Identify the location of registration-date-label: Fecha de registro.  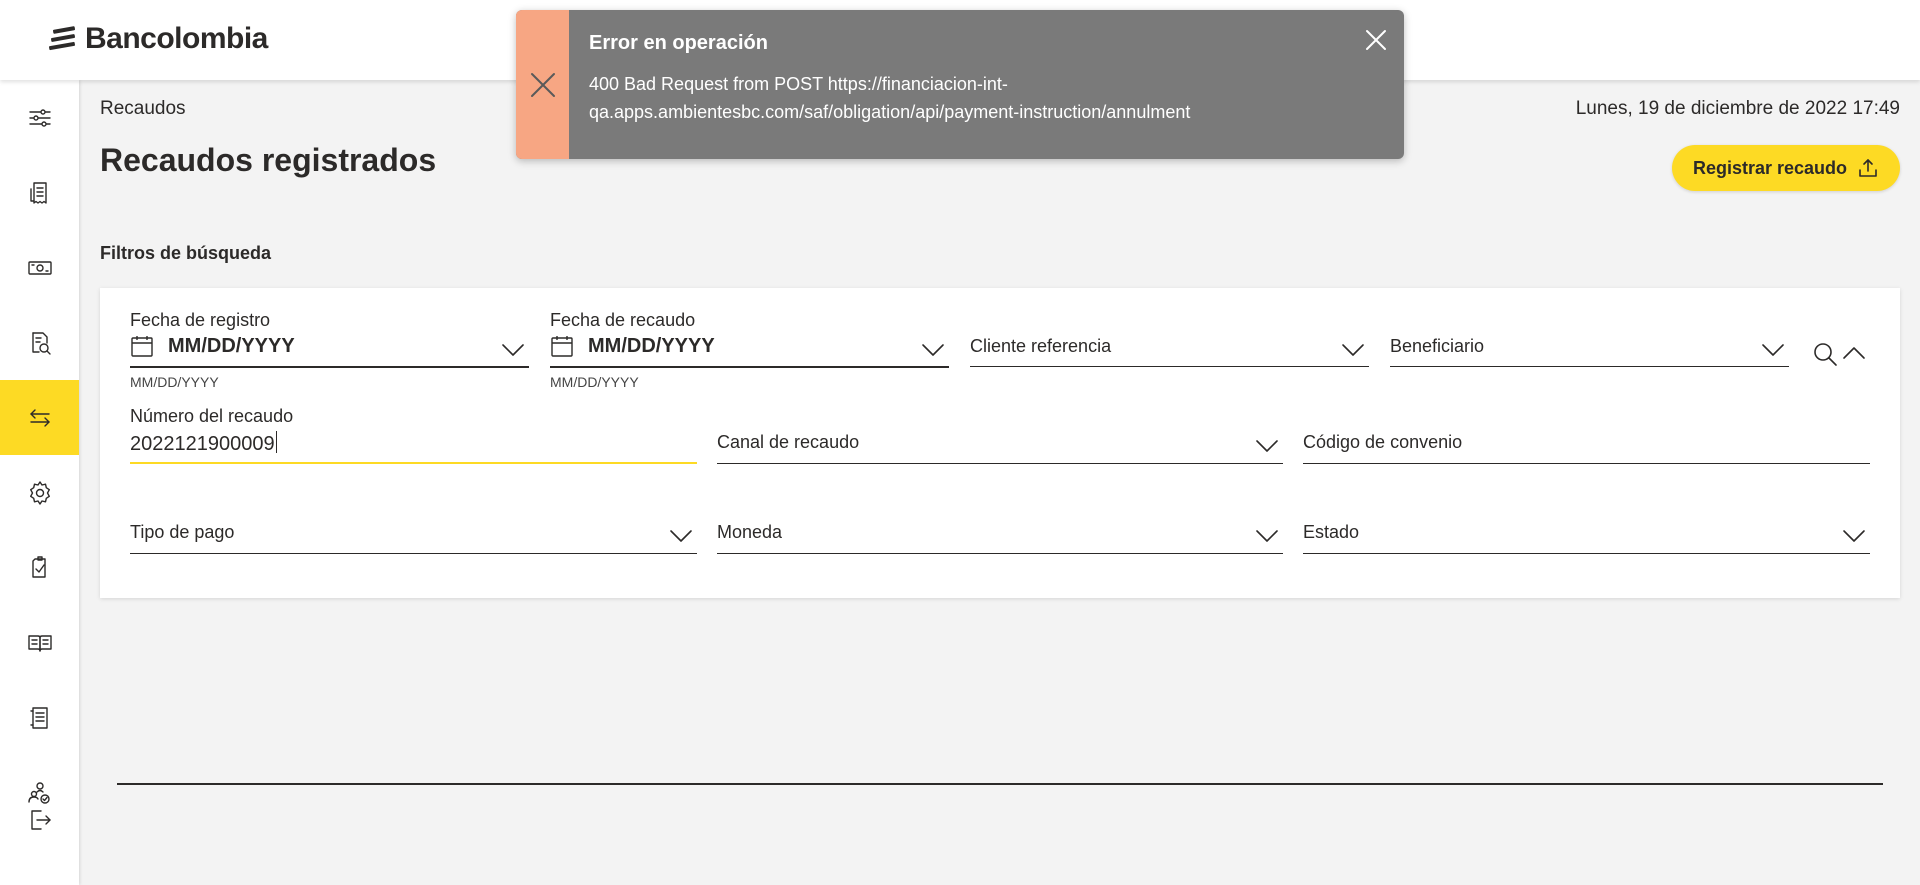
(200, 320).